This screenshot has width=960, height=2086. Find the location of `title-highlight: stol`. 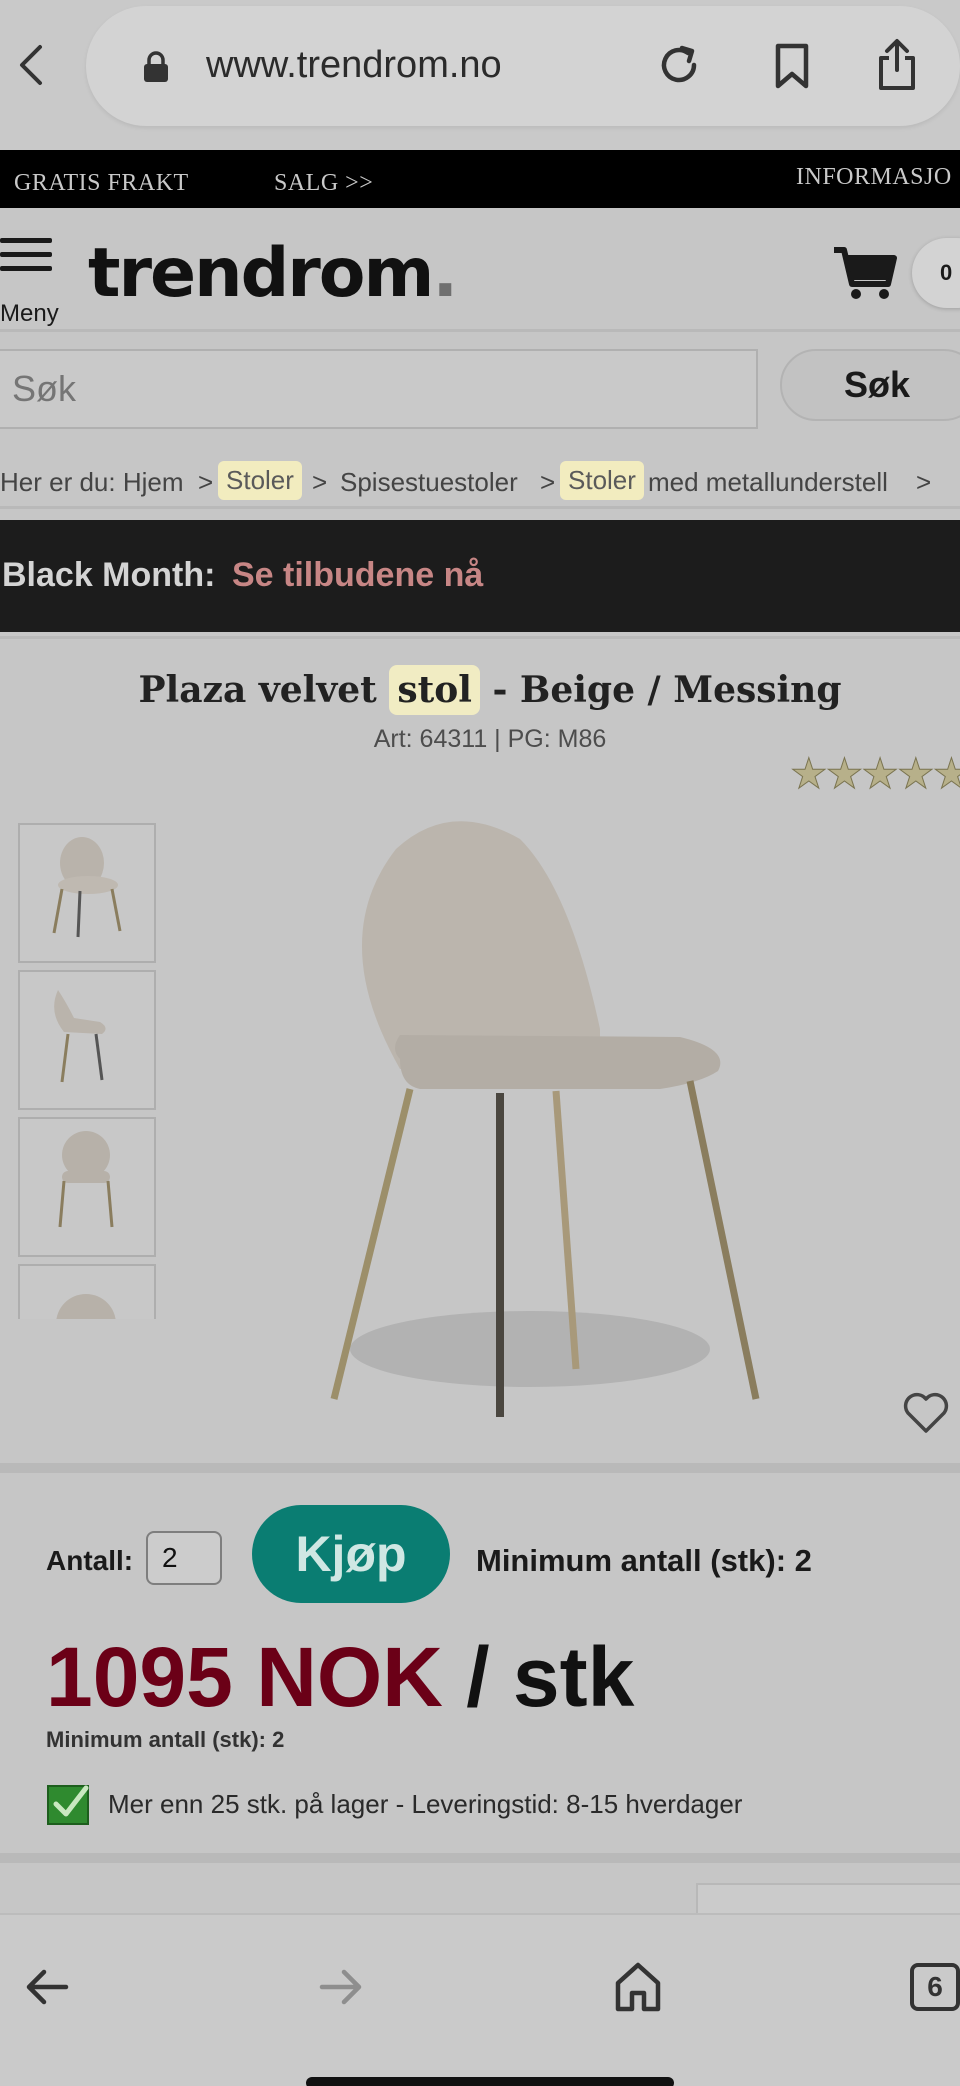

title-highlight: stol is located at coordinates (434, 690).